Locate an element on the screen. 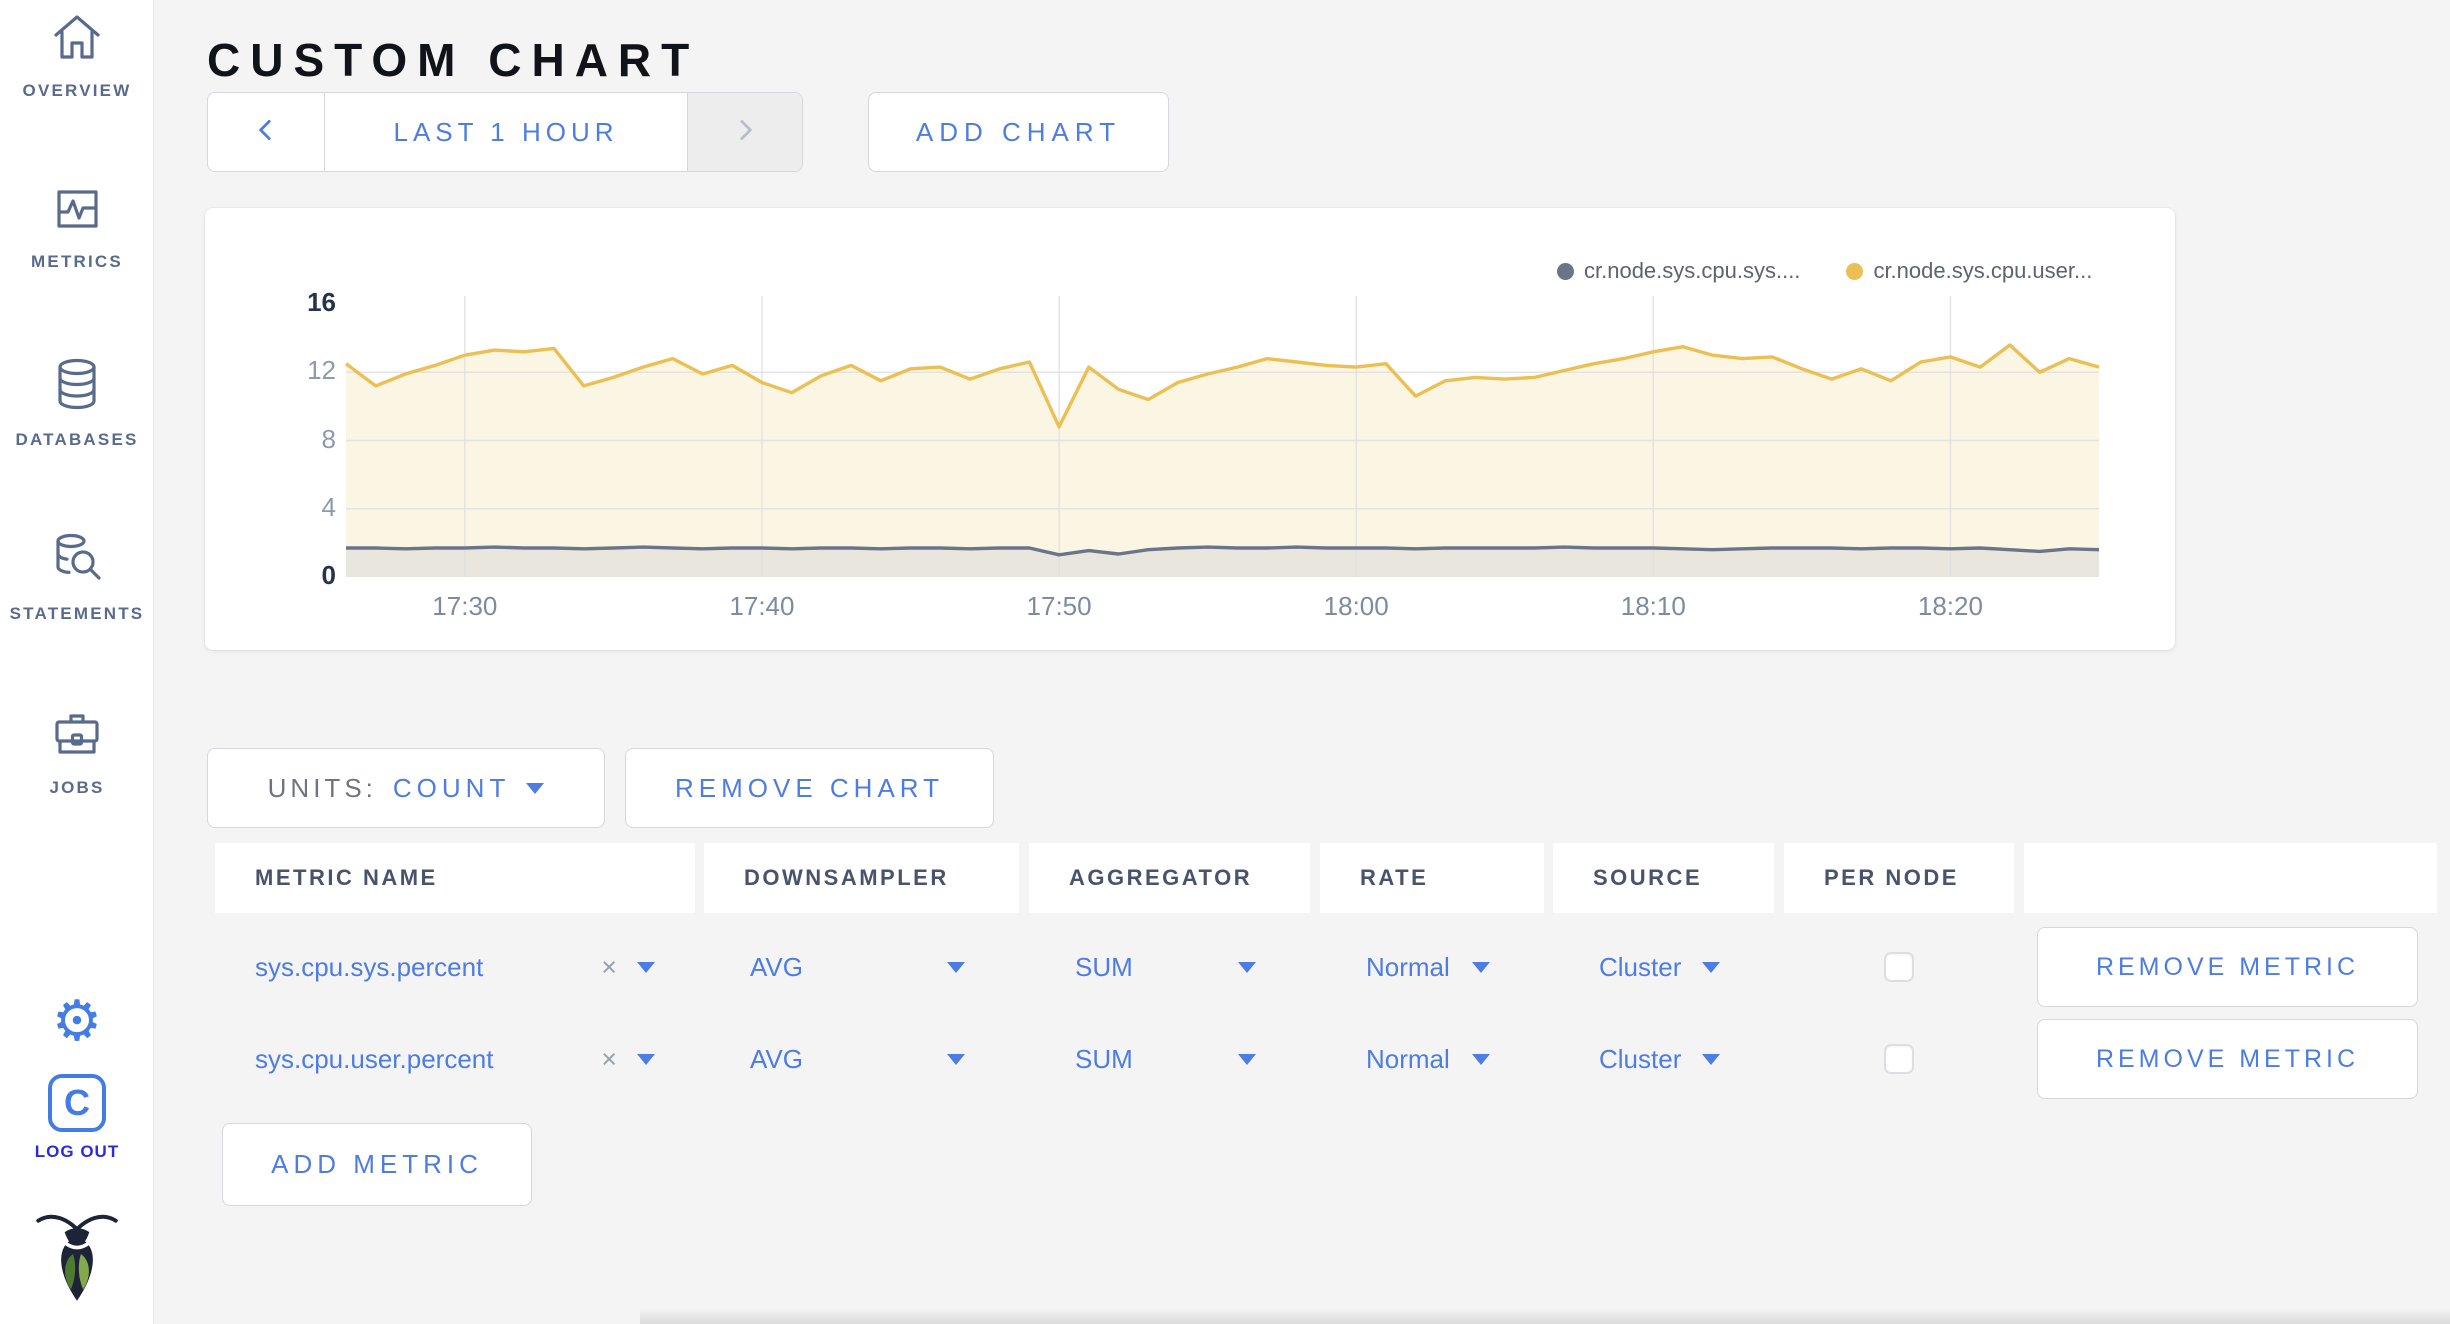 This screenshot has height=1324, width=2450. column-header-source: SOURCE is located at coordinates (1663, 878).